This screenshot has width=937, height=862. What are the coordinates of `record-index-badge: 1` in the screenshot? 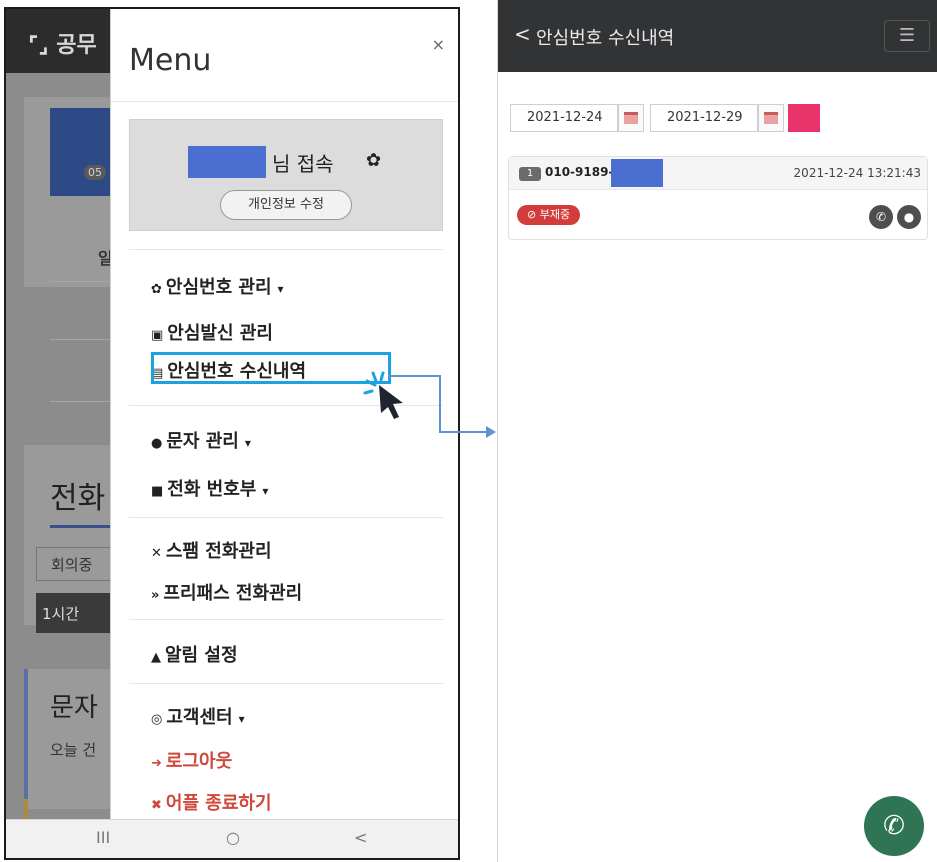 It's located at (530, 174).